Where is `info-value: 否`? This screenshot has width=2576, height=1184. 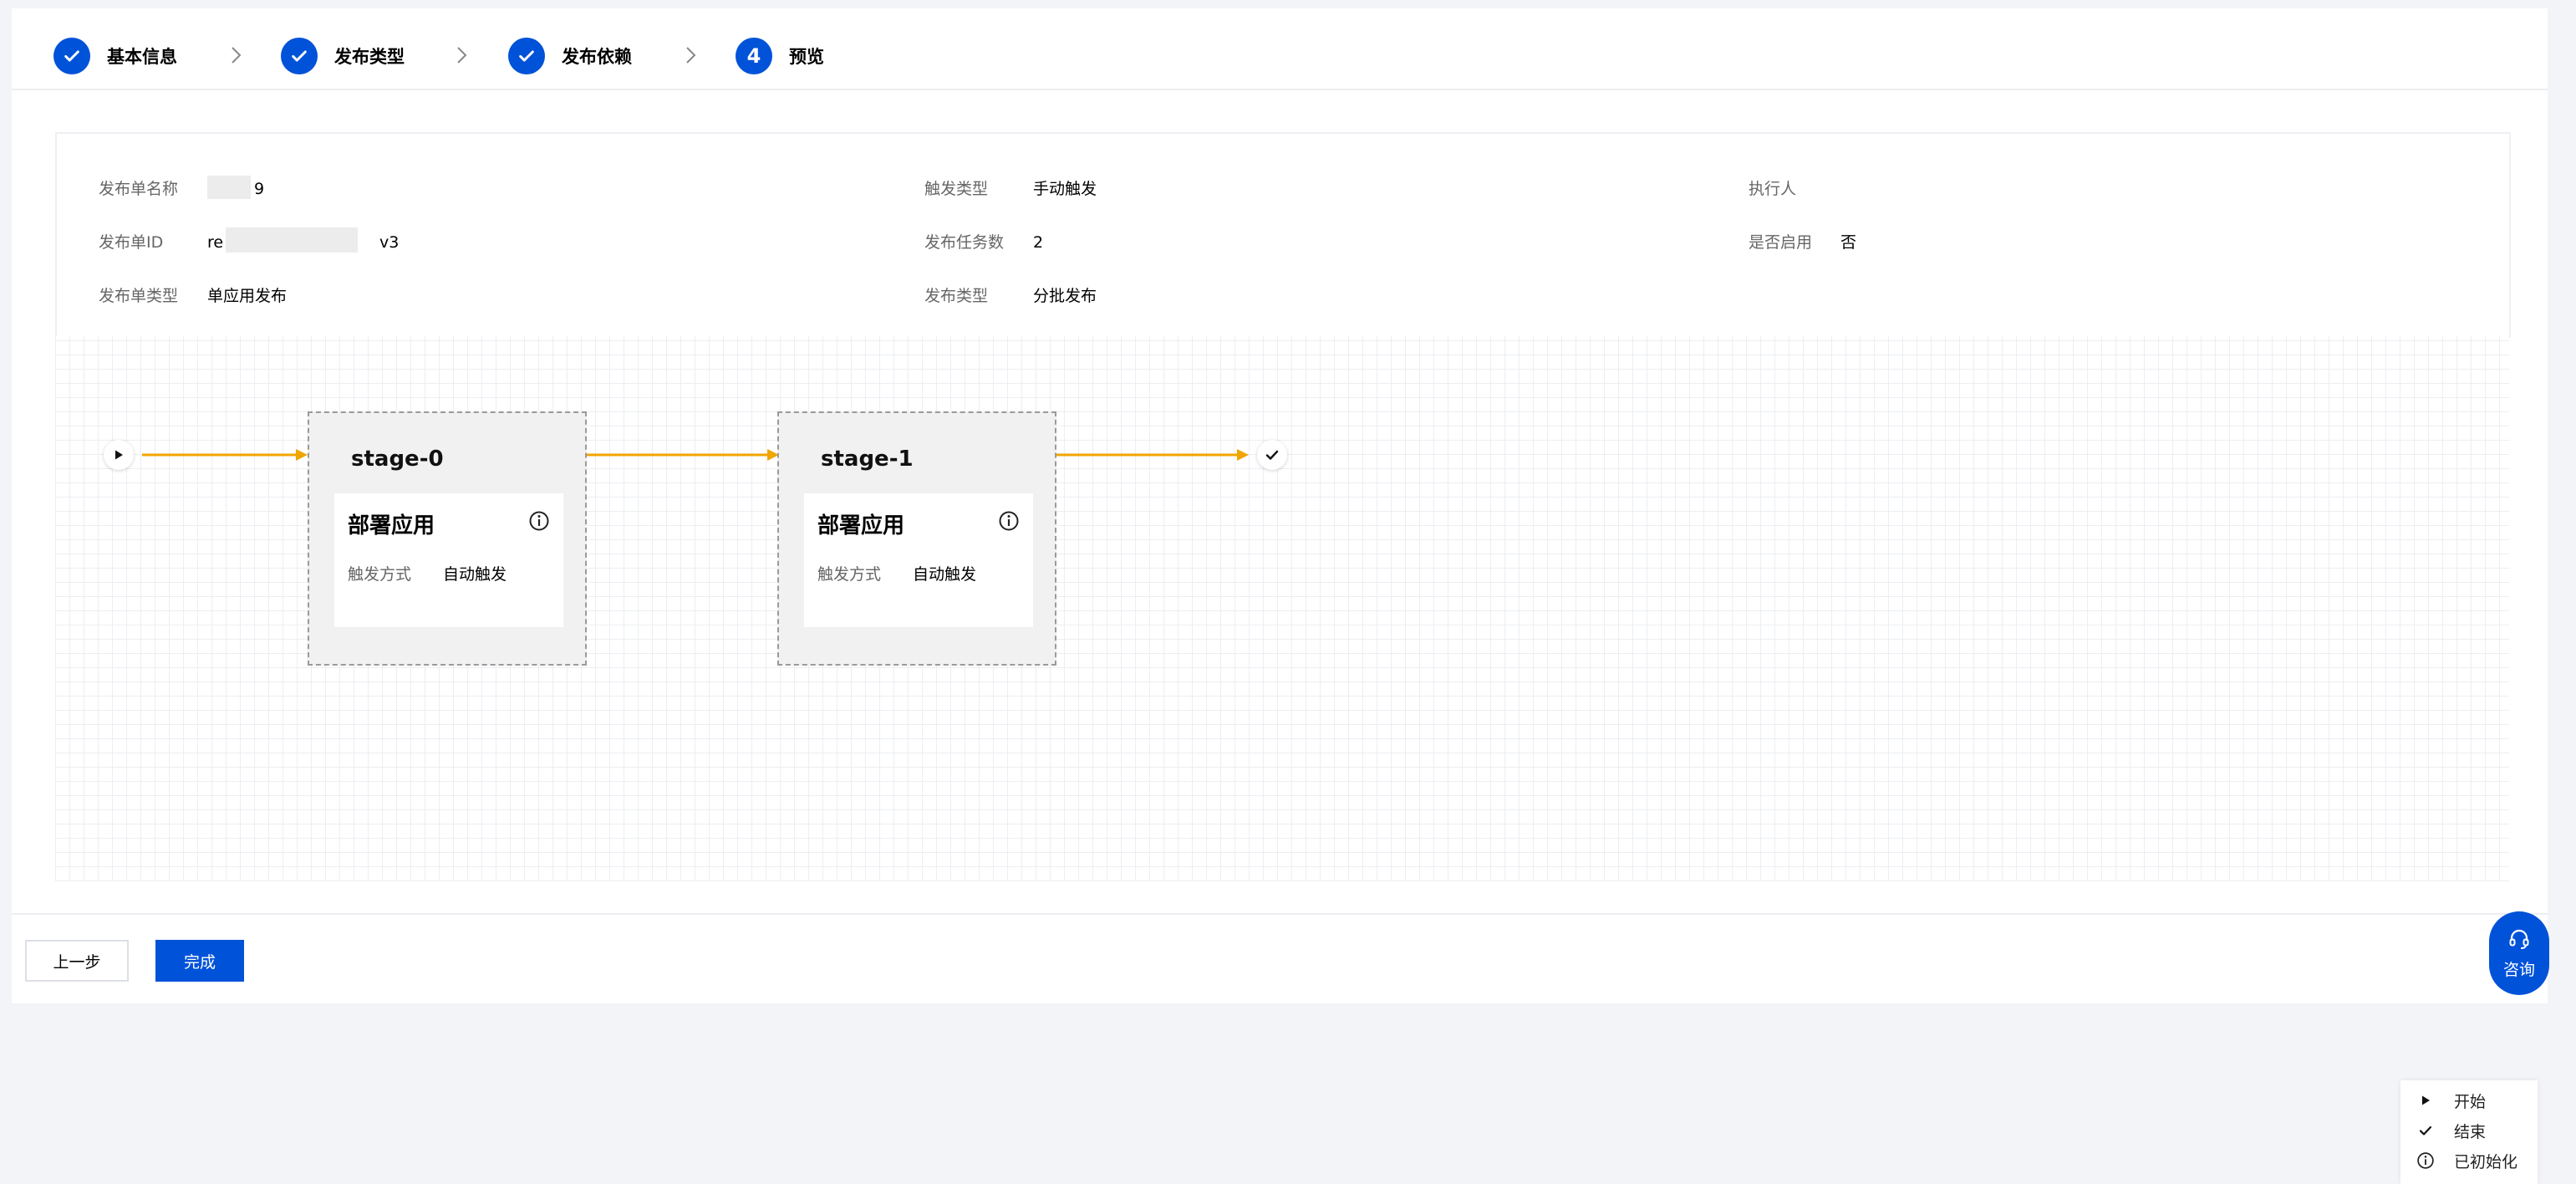
info-value: 否 is located at coordinates (1848, 243).